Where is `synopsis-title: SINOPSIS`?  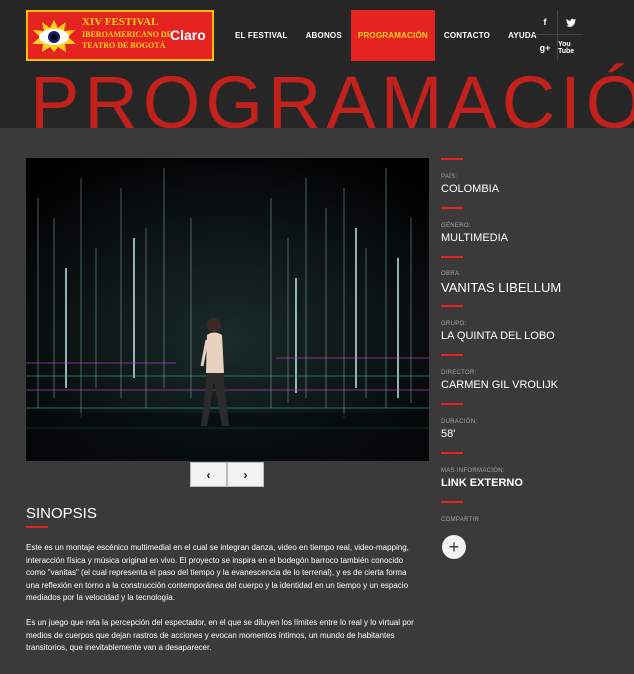
synopsis-title: SINOPSIS is located at coordinates (61, 513).